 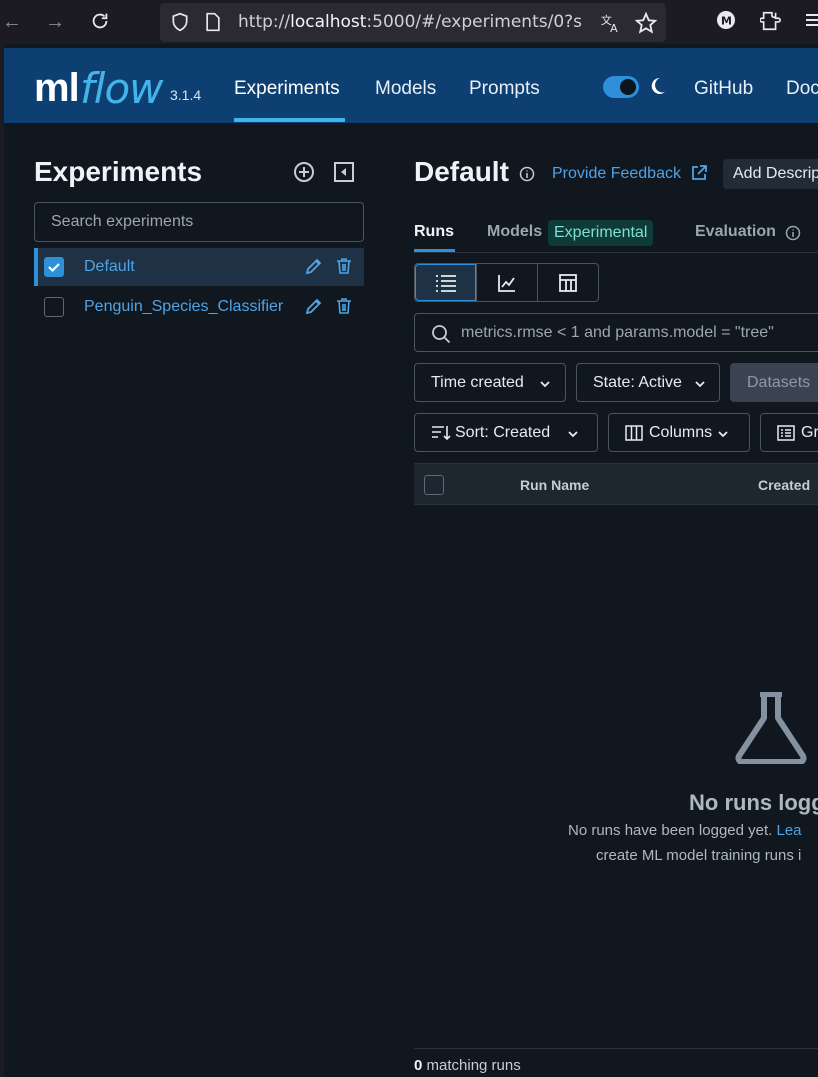 I want to click on sort-dropdown: Sort: Created, so click(x=506, y=432).